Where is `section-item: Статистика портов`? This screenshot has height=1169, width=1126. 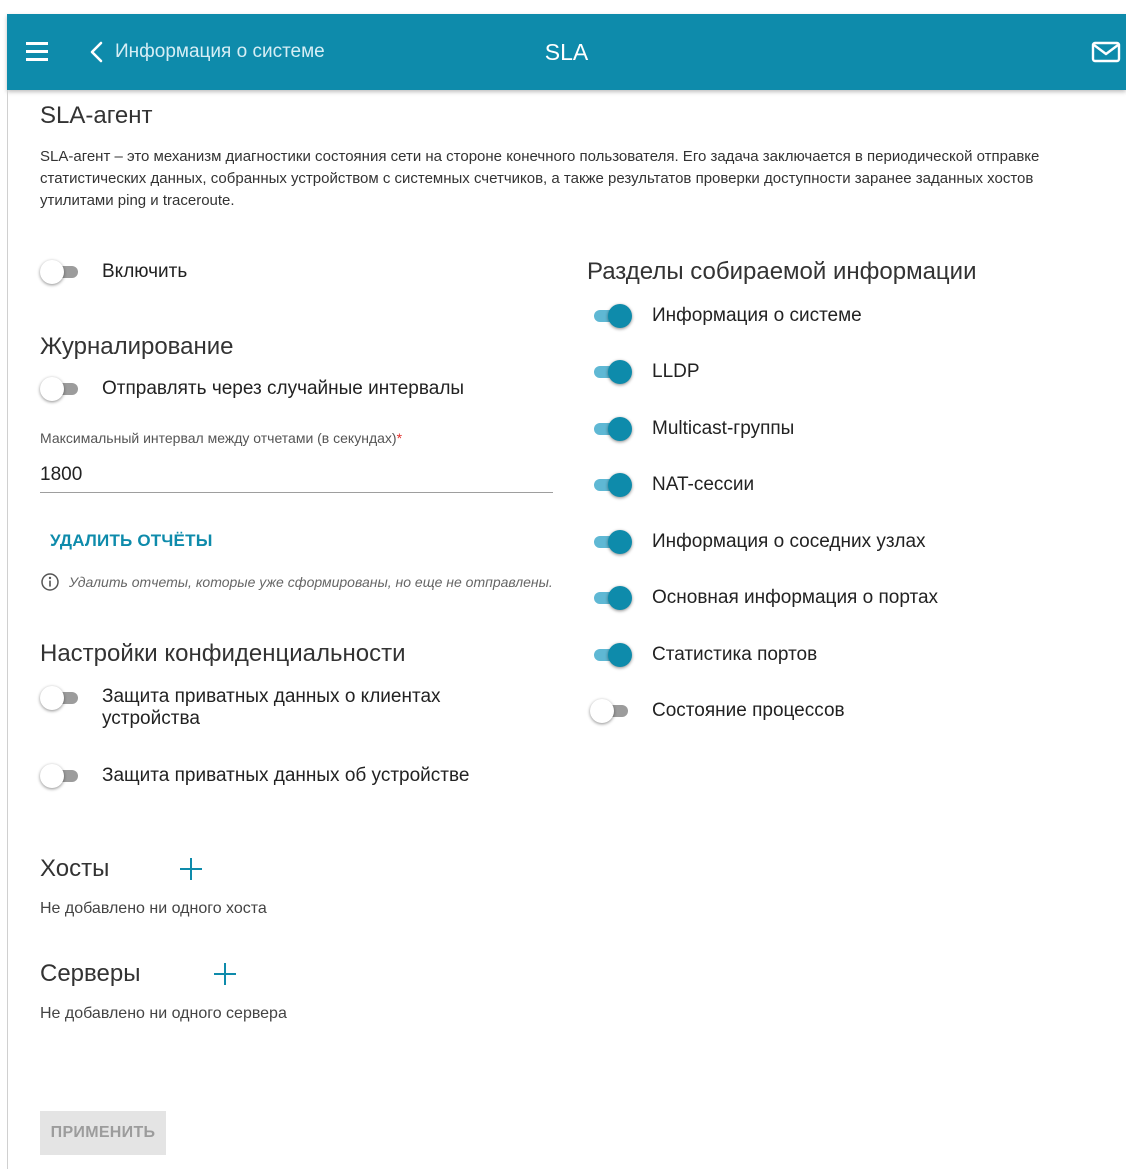 section-item: Статистика портов is located at coordinates (703, 655).